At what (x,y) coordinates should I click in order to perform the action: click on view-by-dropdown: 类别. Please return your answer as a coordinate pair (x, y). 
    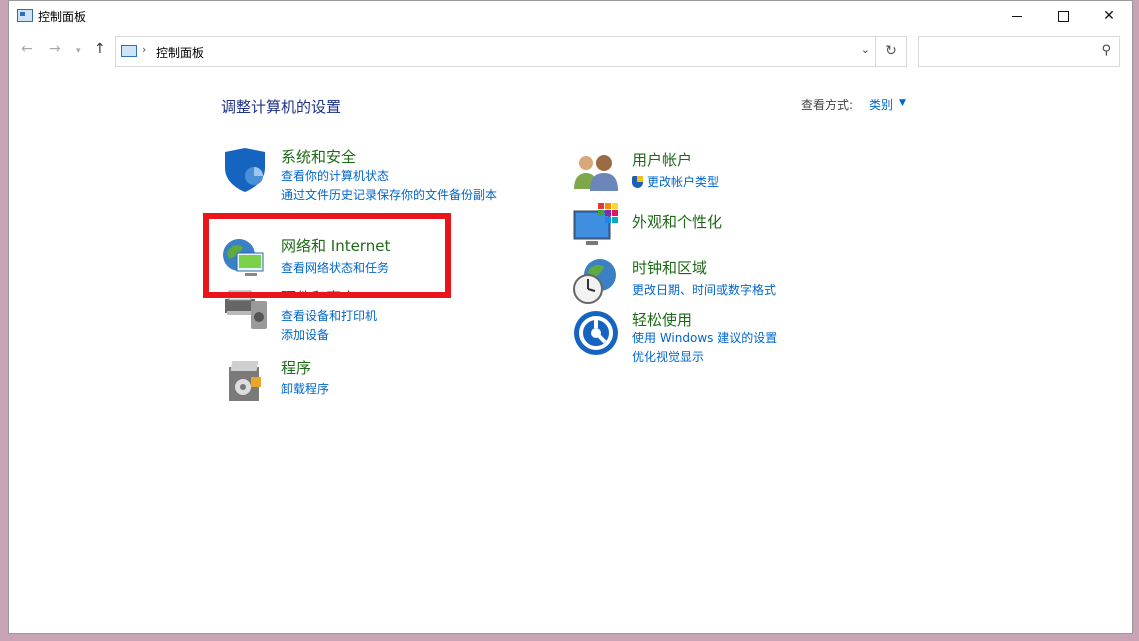
    Looking at the image, I should click on (881, 104).